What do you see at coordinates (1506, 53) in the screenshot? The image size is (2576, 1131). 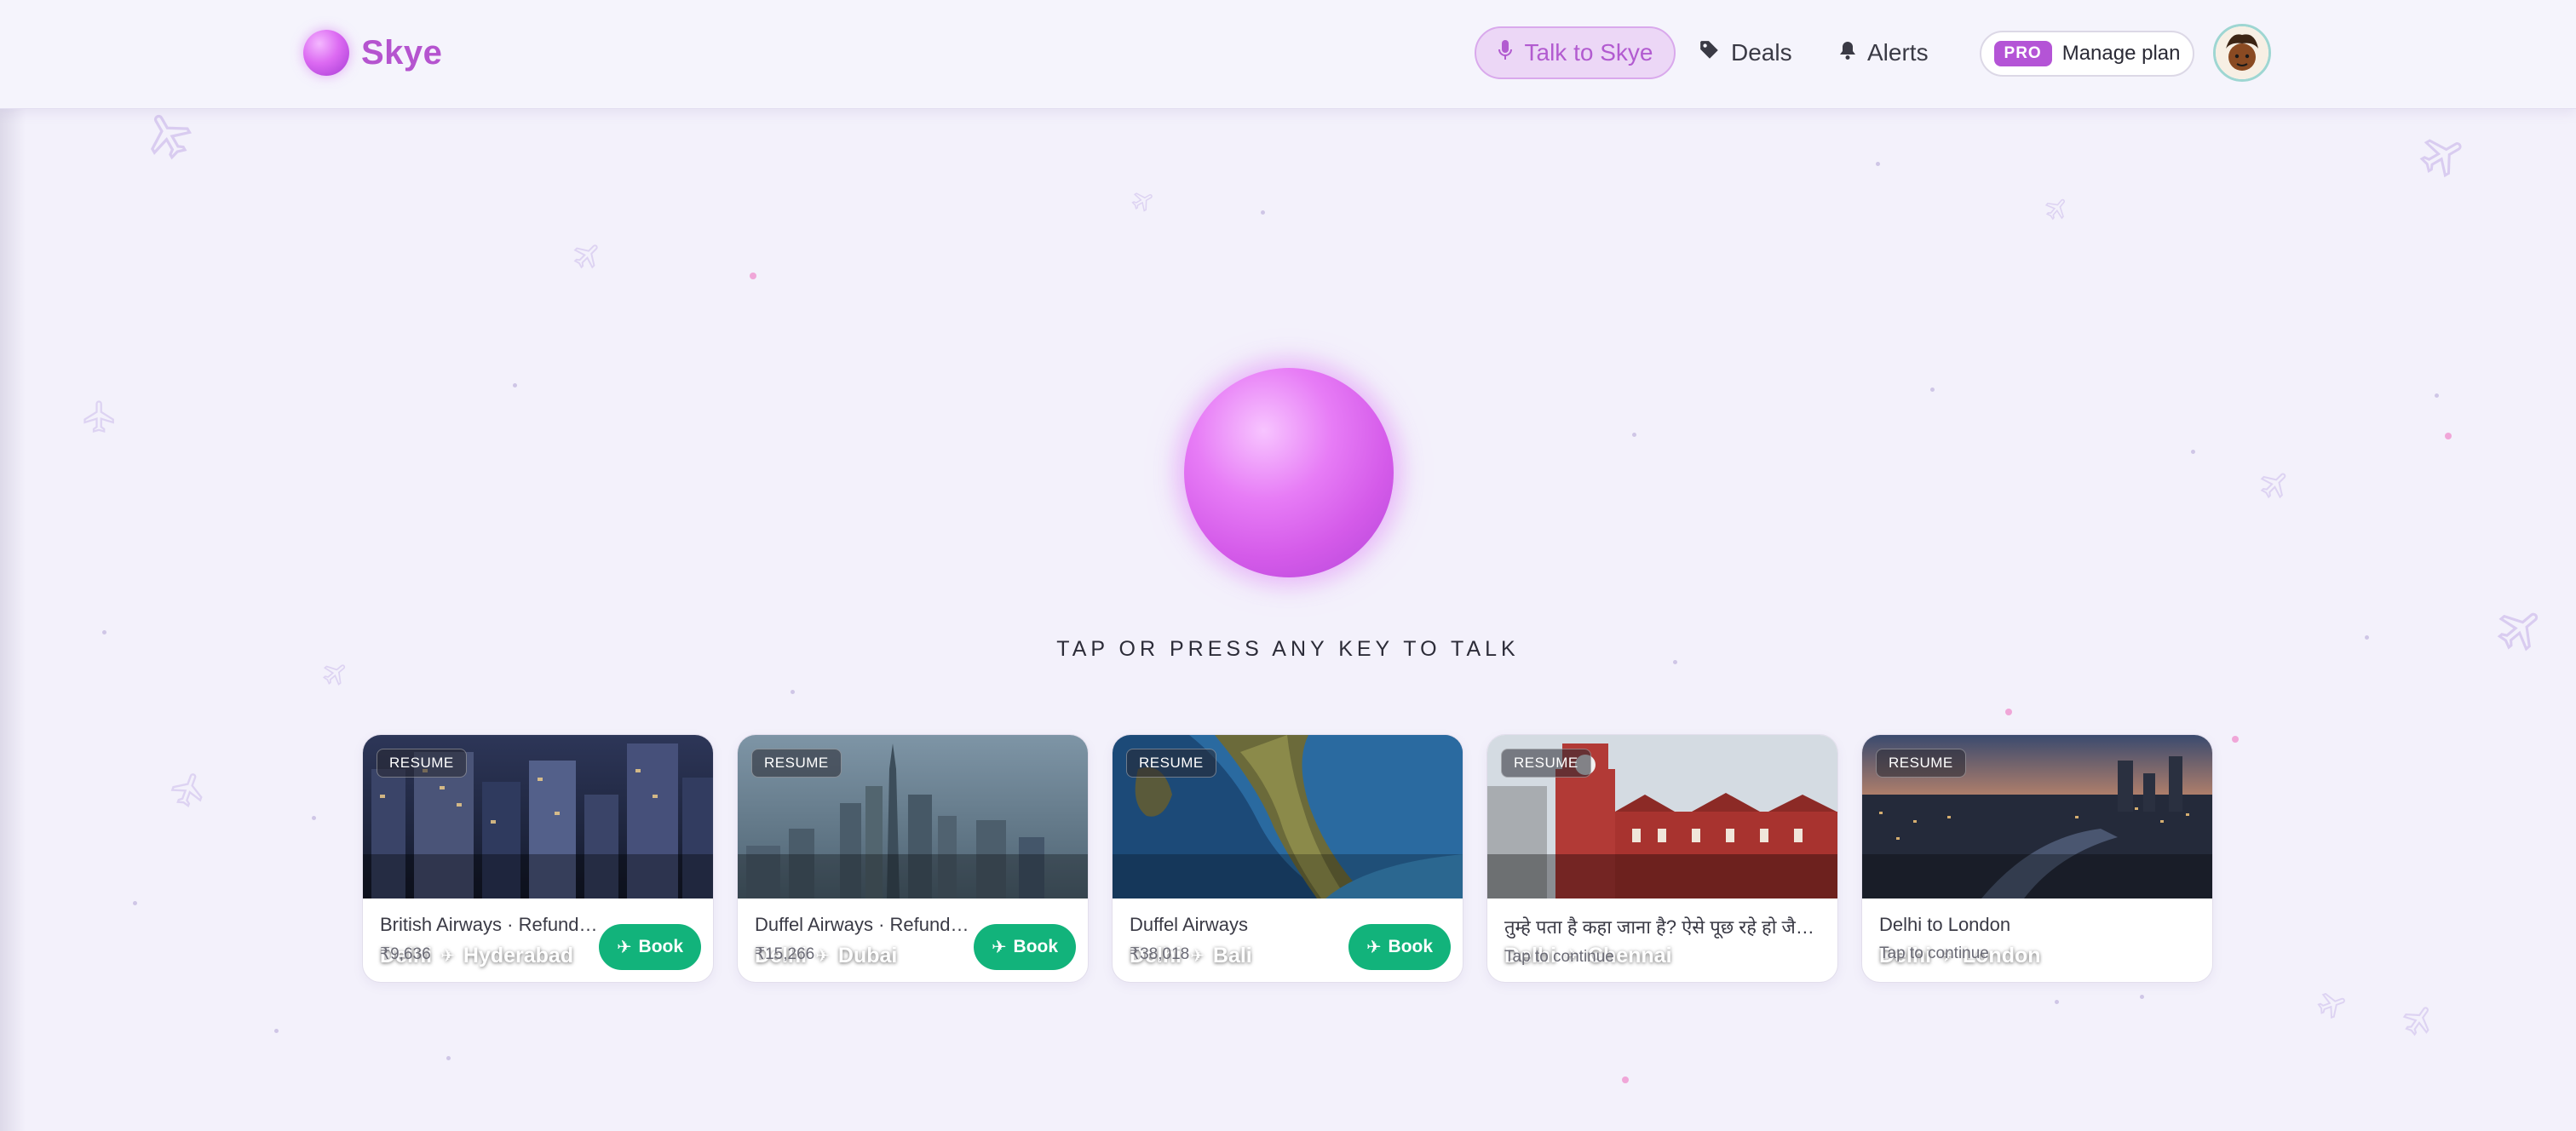 I see `mic-icon` at bounding box center [1506, 53].